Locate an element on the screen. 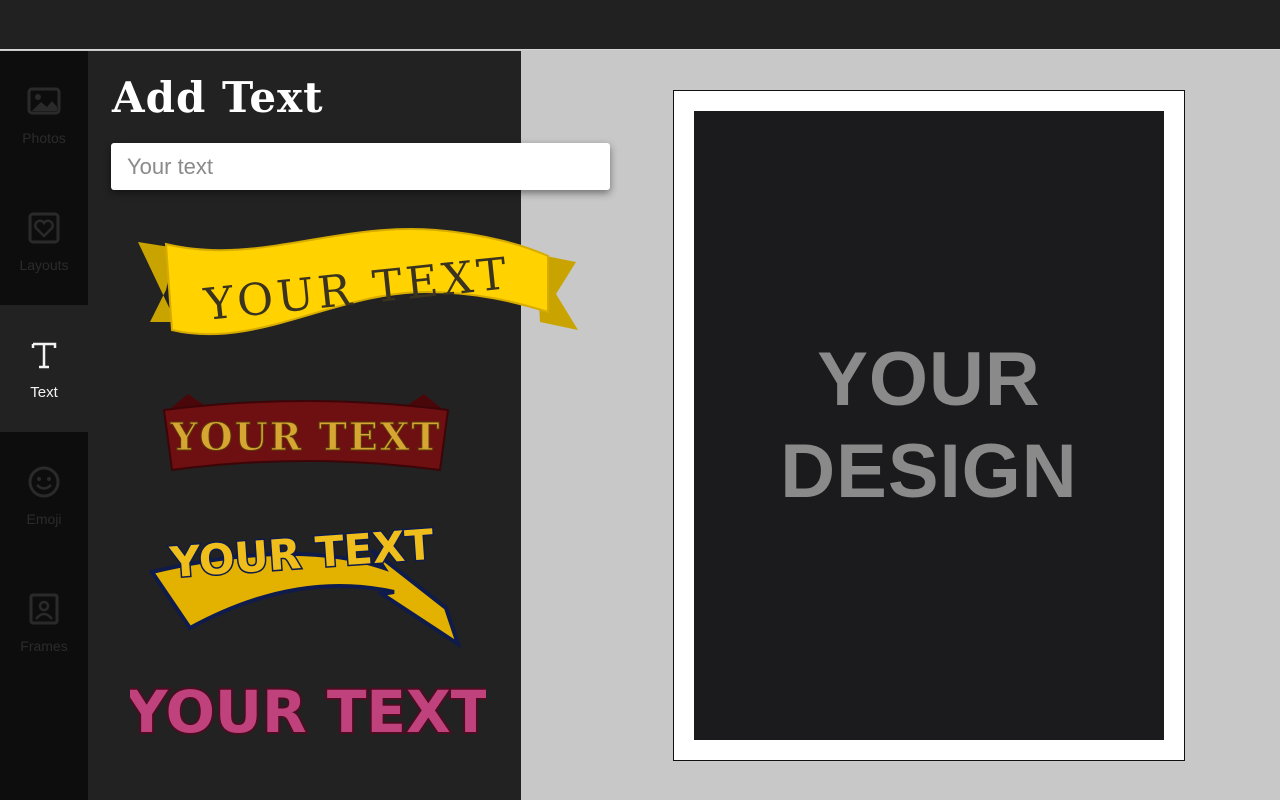 Image resolution: width=1280 pixels, height=800 pixels. preset-yellow-ribbon: YOUR TEXT is located at coordinates (358, 286).